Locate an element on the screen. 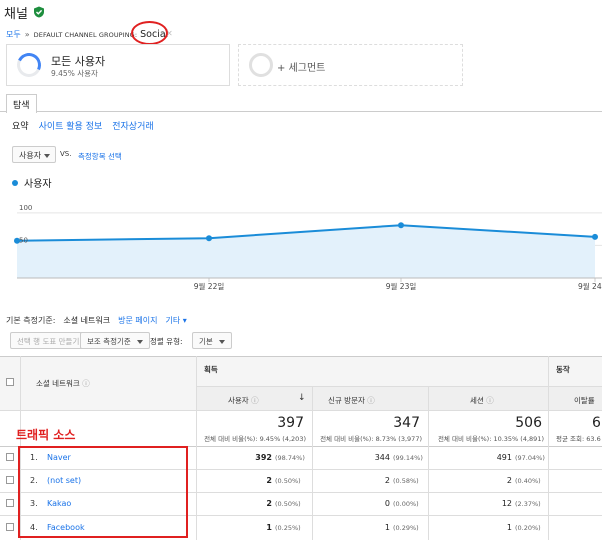  total-bounce-rate-sub: 평균 조회: 63.6 is located at coordinates (578, 439).